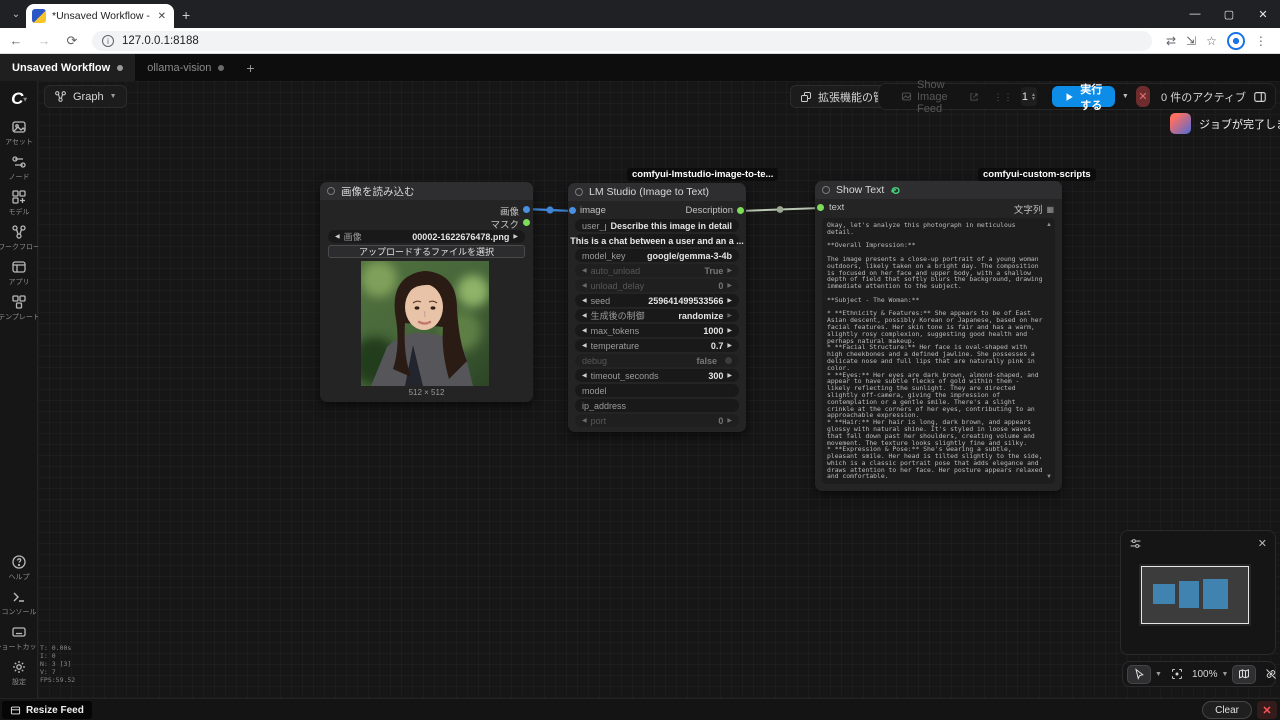 This screenshot has width=1280, height=720. I want to click on window-minimize-button: —, so click(1195, 14).